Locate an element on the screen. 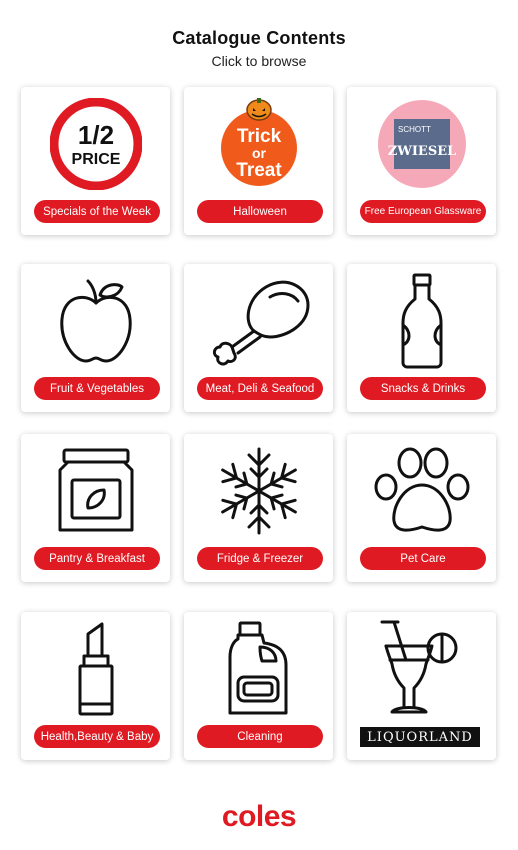 Image resolution: width=518 pixels, height=850 pixels. card-fridge: Fridge & Freezer is located at coordinates (258, 508).